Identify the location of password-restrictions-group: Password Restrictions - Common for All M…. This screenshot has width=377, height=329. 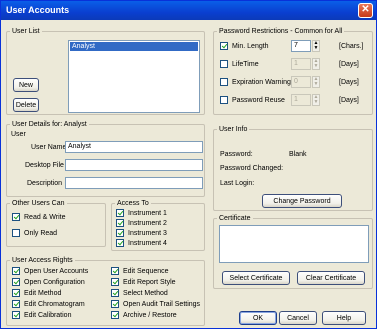
(293, 71).